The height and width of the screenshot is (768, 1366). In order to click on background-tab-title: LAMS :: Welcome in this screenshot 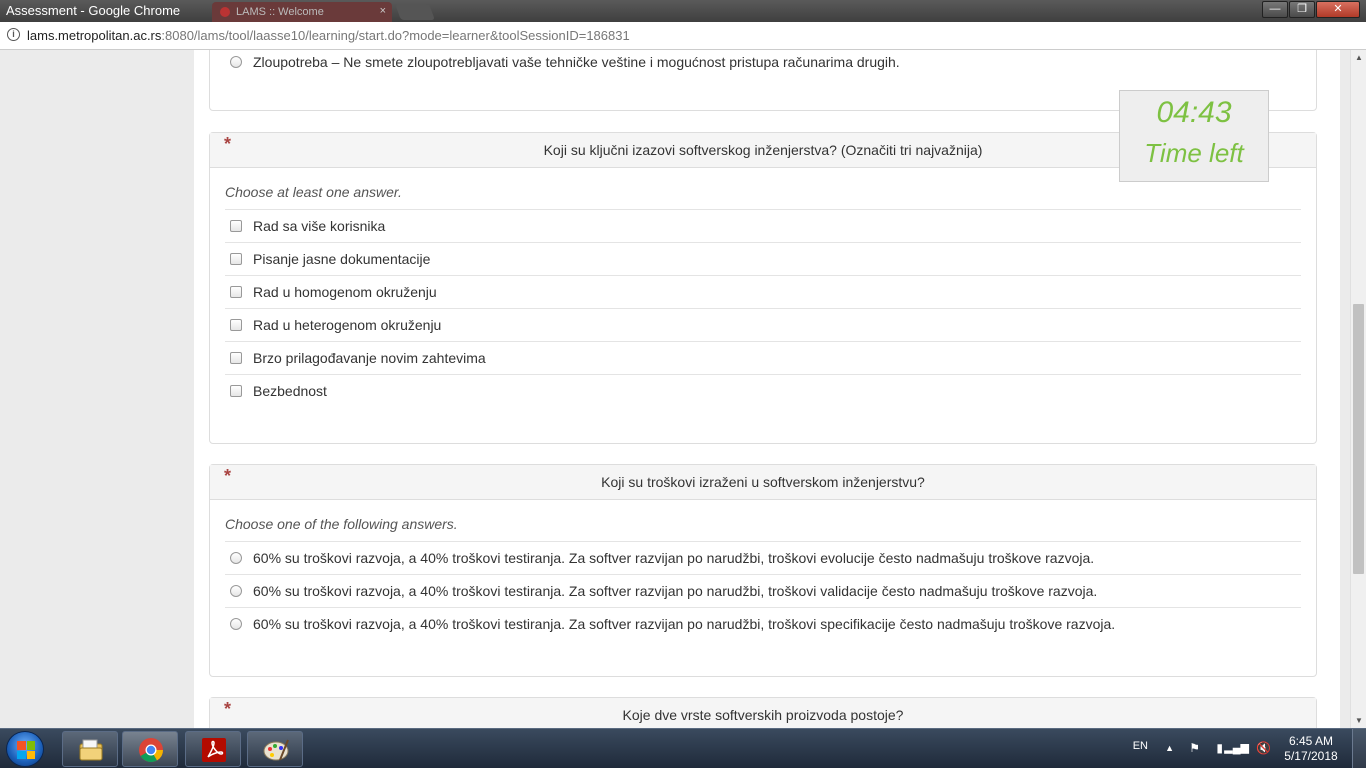, I will do `click(280, 12)`.